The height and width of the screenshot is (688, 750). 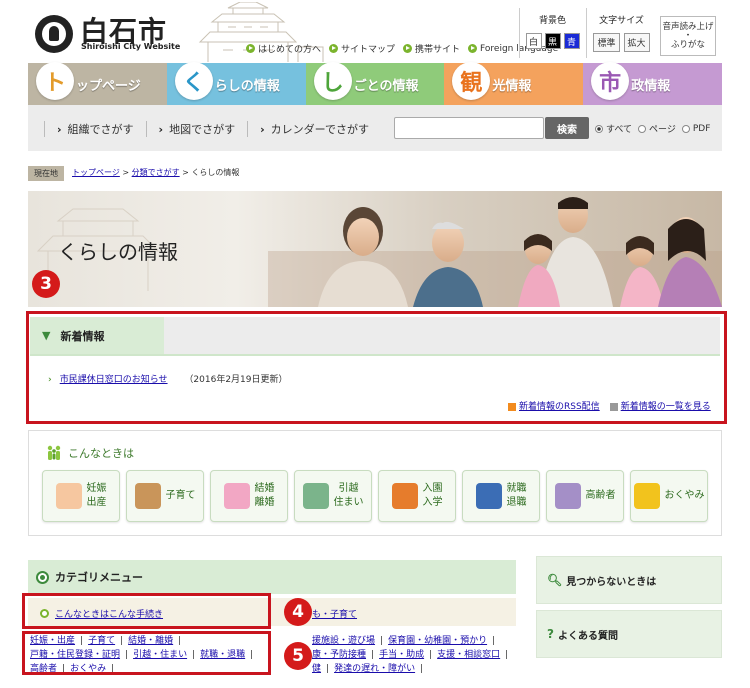 What do you see at coordinates (95, 129) in the screenshot?
I see `search-by-organization-link: › 組織でさがす` at bounding box center [95, 129].